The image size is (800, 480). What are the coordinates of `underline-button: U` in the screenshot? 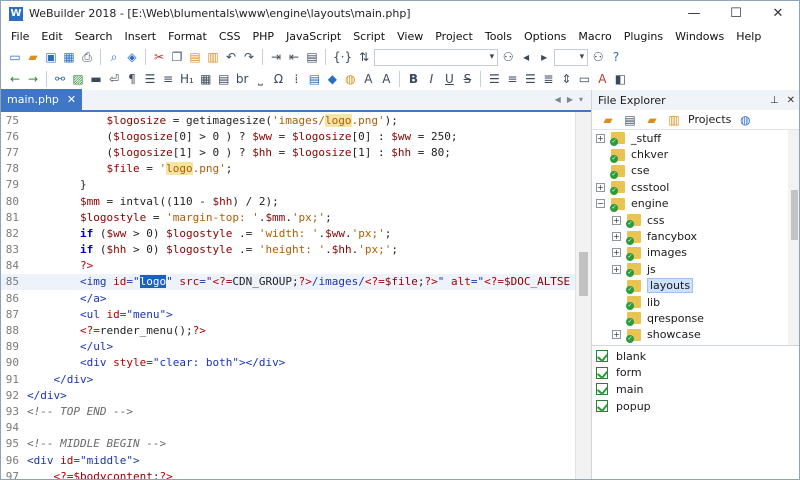 It's located at (449, 79).